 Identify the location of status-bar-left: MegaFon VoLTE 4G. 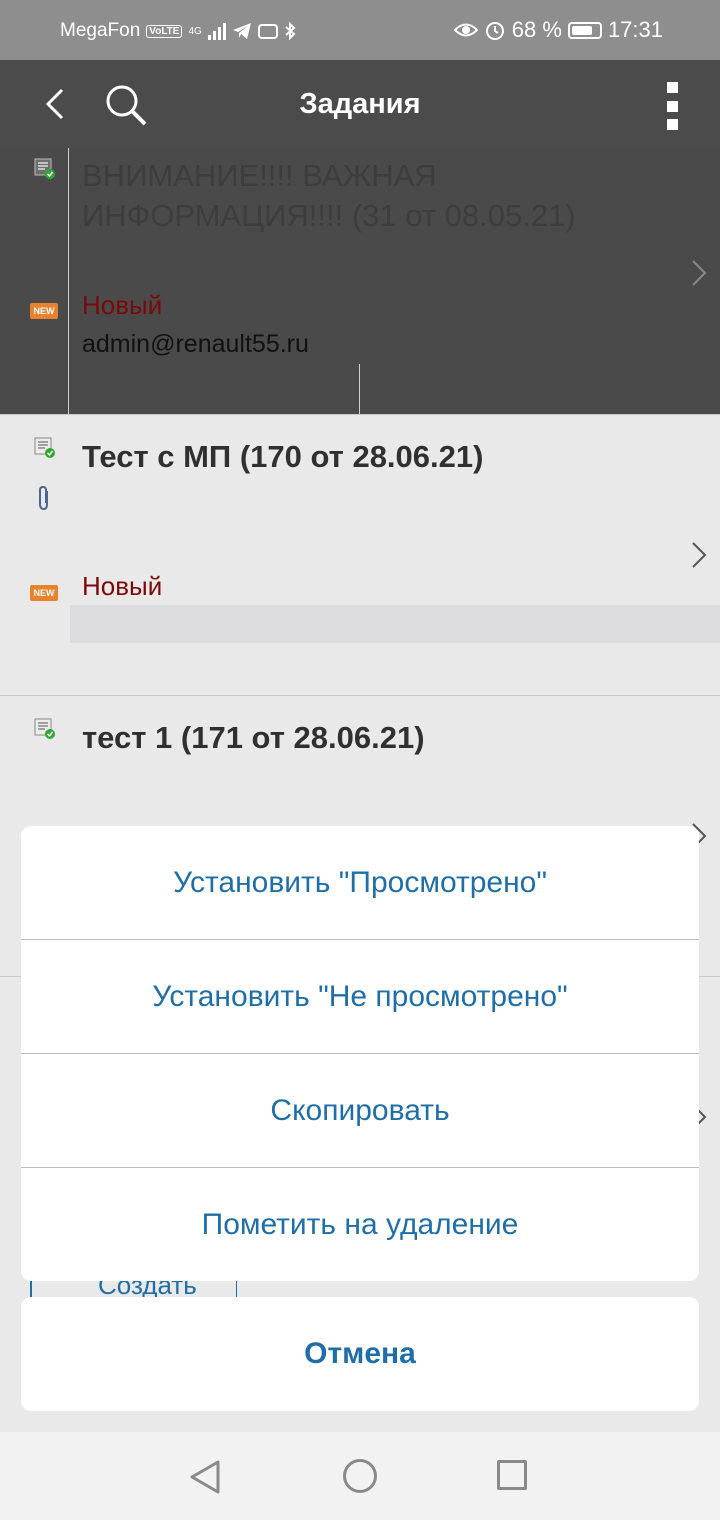
(178, 31).